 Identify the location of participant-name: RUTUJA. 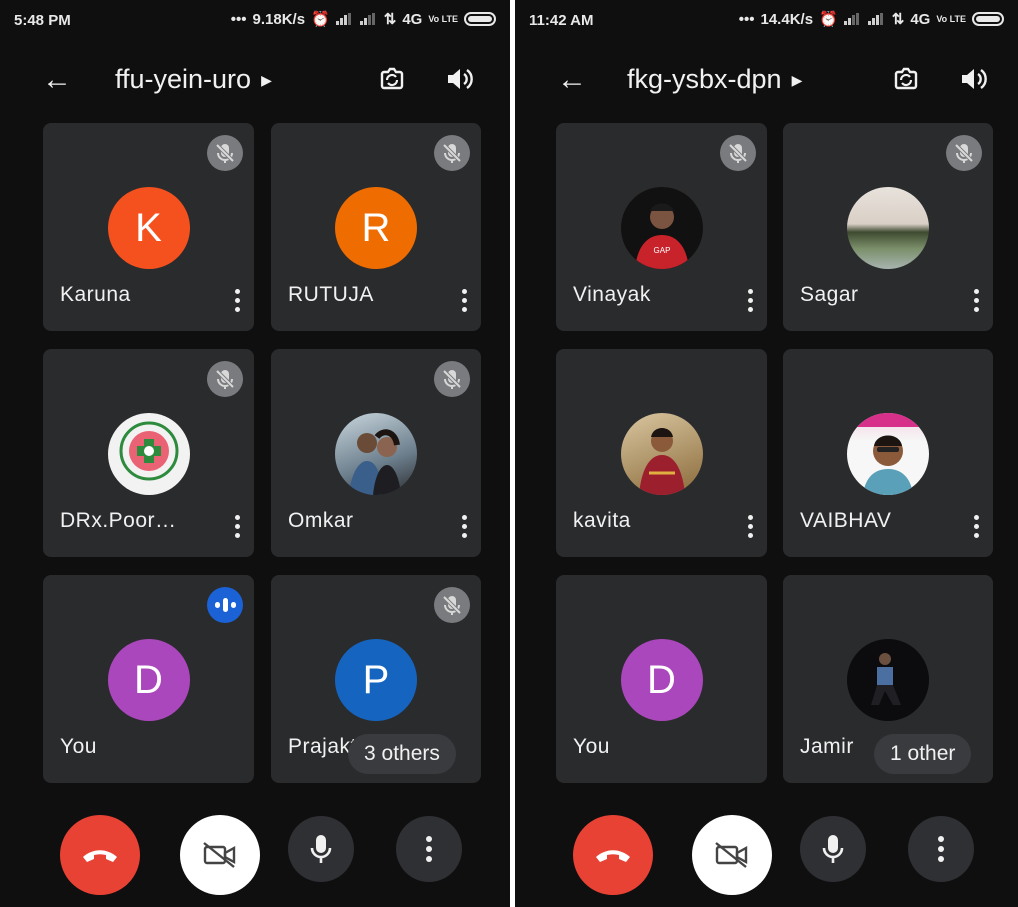
(331, 294).